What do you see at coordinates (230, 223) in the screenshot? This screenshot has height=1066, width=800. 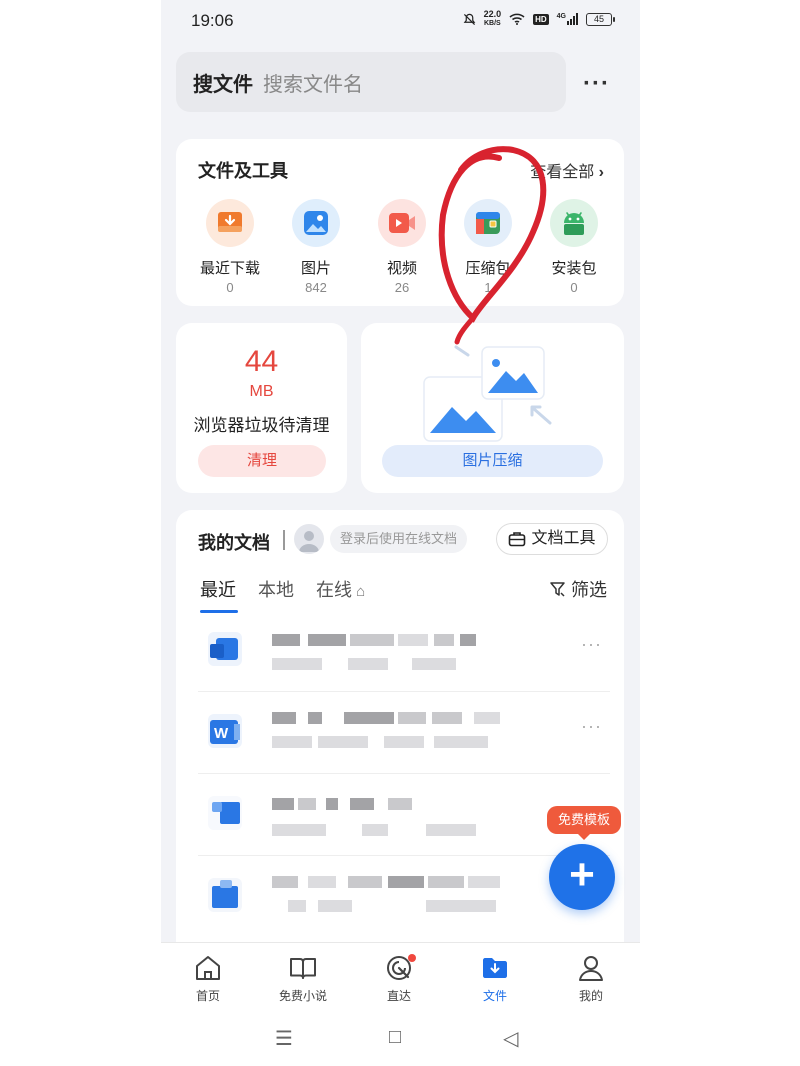 I see `download-icon` at bounding box center [230, 223].